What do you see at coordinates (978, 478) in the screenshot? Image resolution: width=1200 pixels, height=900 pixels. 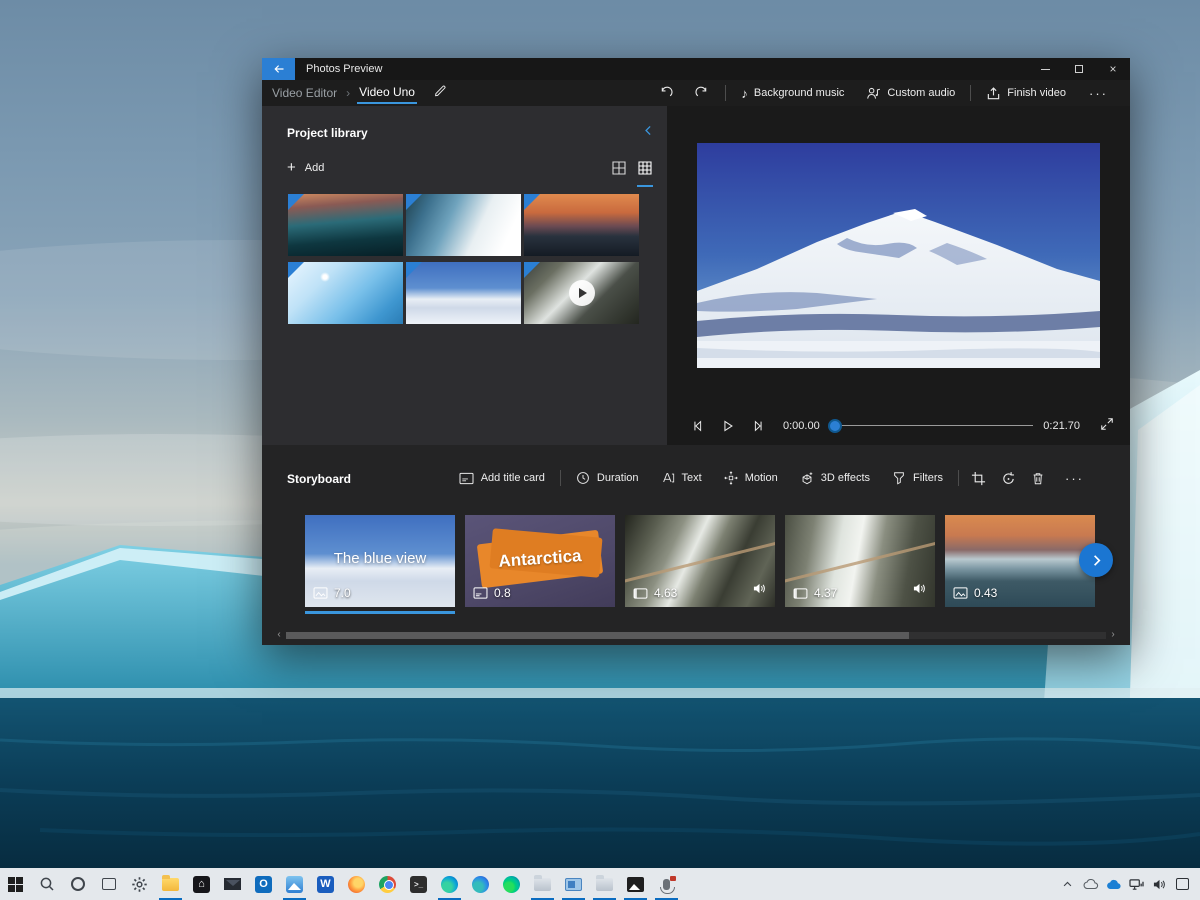 I see `crop-button` at bounding box center [978, 478].